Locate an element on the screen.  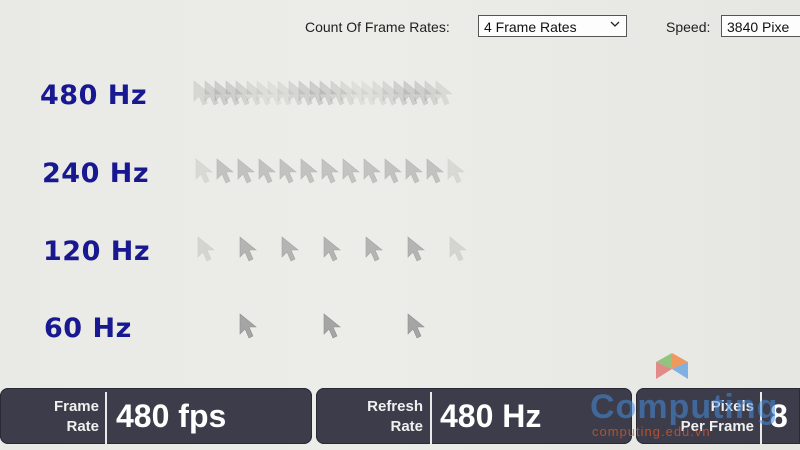
frame-rate-caption-line1: Frame is located at coordinates (76, 406).